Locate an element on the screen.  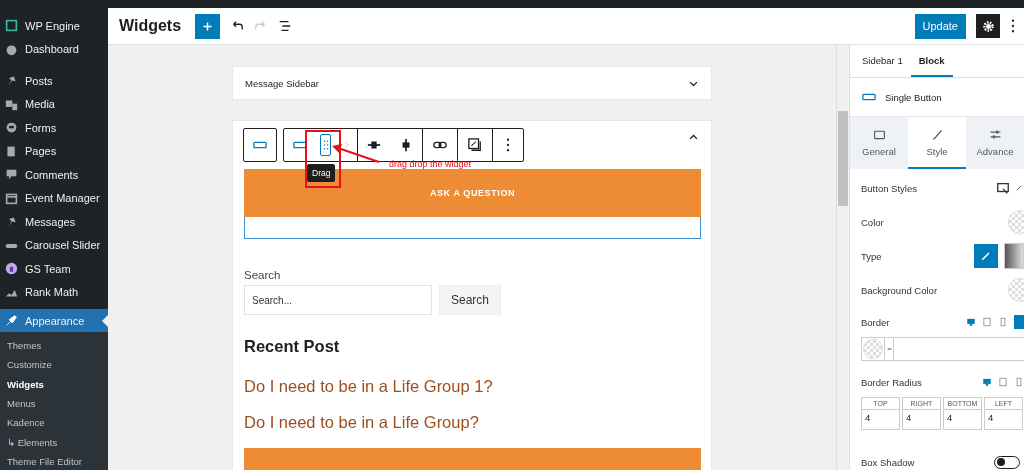
post-link: Do I need to be in a Life Group? is located at coordinates (472, 422).